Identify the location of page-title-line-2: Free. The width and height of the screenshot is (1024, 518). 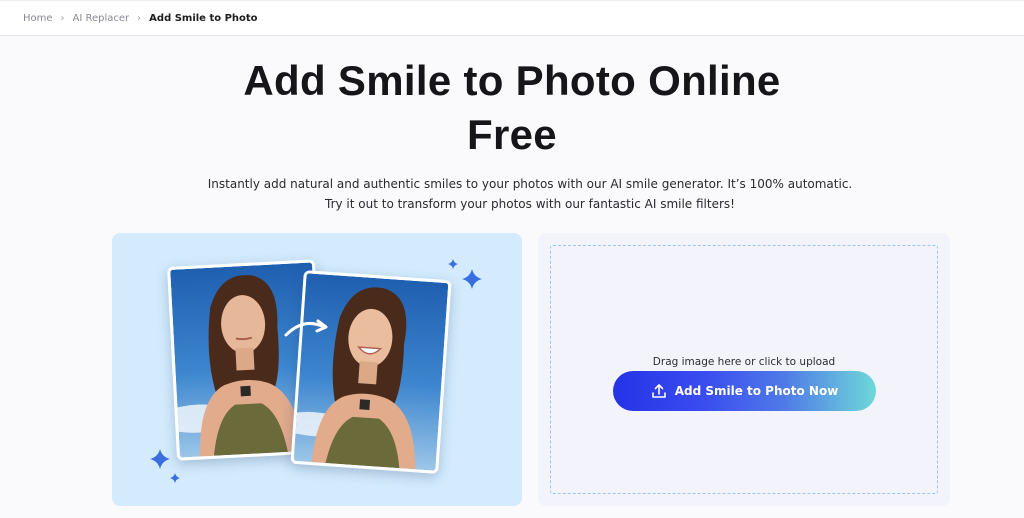
(512, 134).